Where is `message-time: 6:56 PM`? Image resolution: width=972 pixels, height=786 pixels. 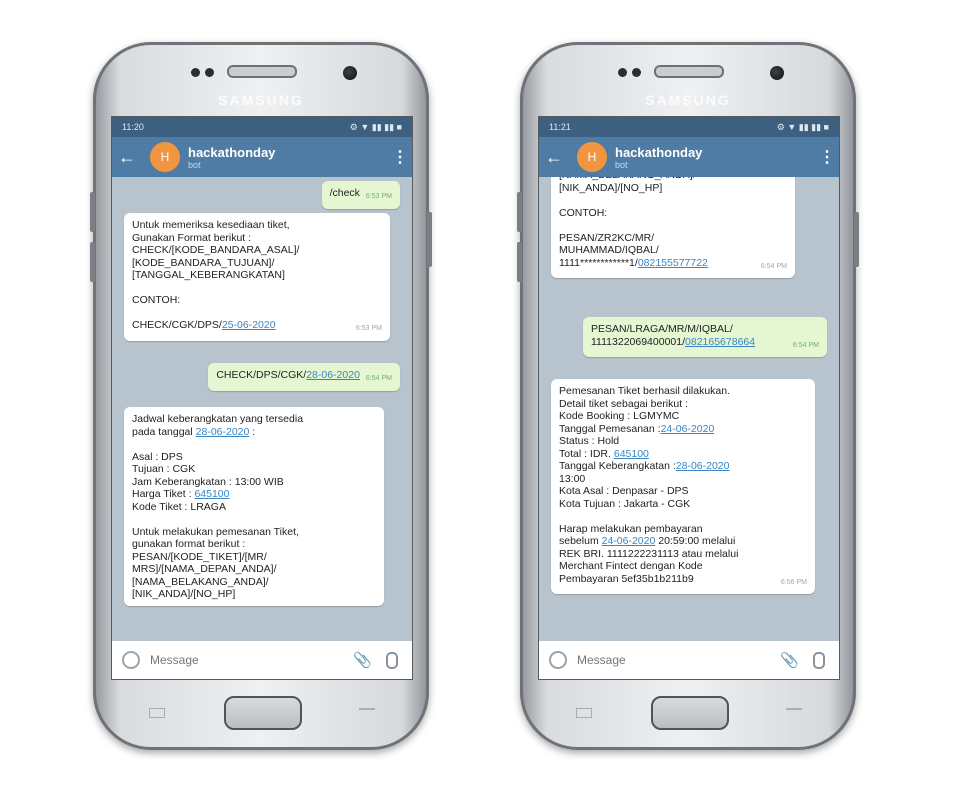 message-time: 6:56 PM is located at coordinates (793, 582).